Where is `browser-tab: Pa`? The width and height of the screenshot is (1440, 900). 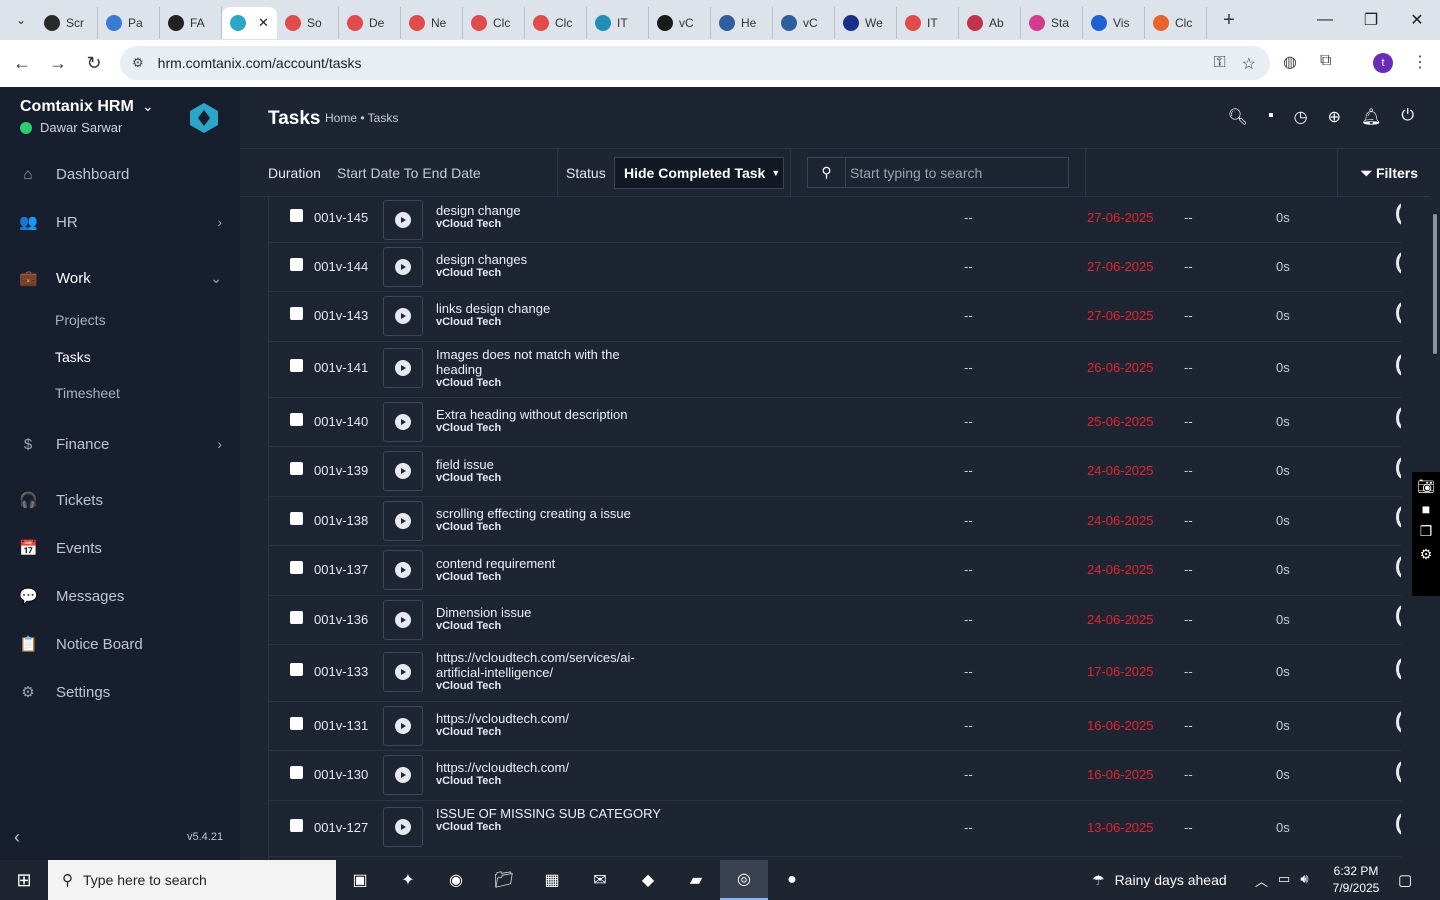 browser-tab: Pa is located at coordinates (129, 23).